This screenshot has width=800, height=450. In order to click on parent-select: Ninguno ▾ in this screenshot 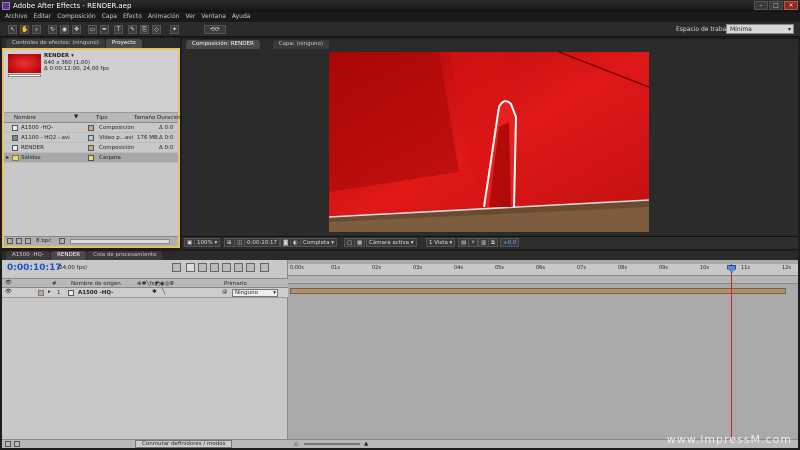, I will do `click(255, 293)`.